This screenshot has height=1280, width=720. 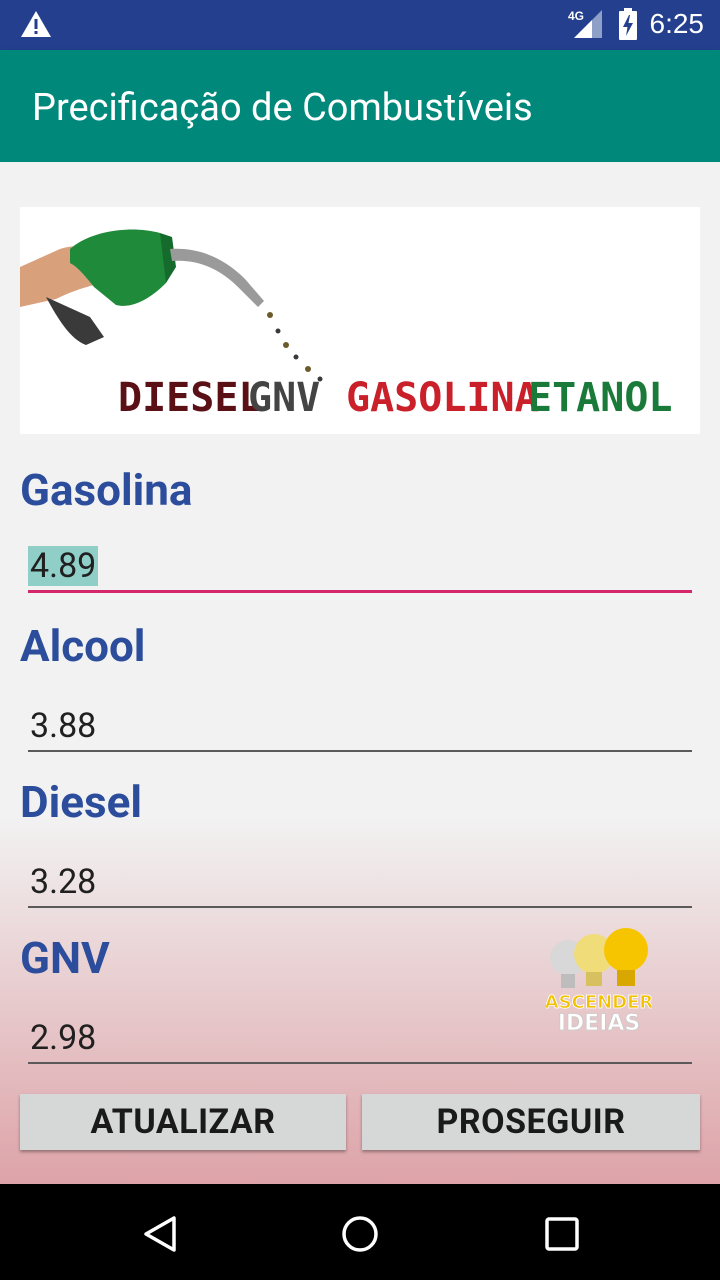 What do you see at coordinates (282, 108) in the screenshot?
I see `app-title: Precificação de Combustíveis` at bounding box center [282, 108].